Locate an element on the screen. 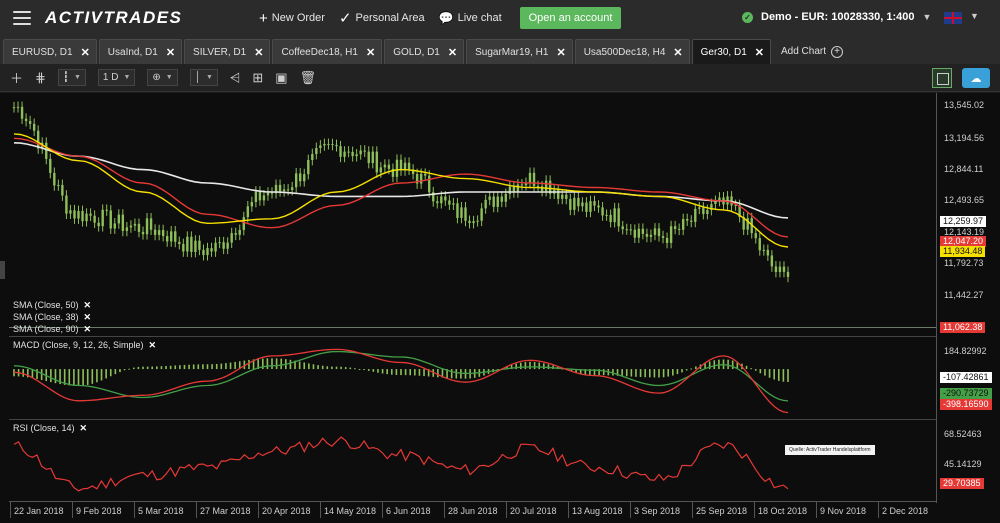 The image size is (1000, 523). personal-area-button: ✓ Personal Area is located at coordinates (382, 18).